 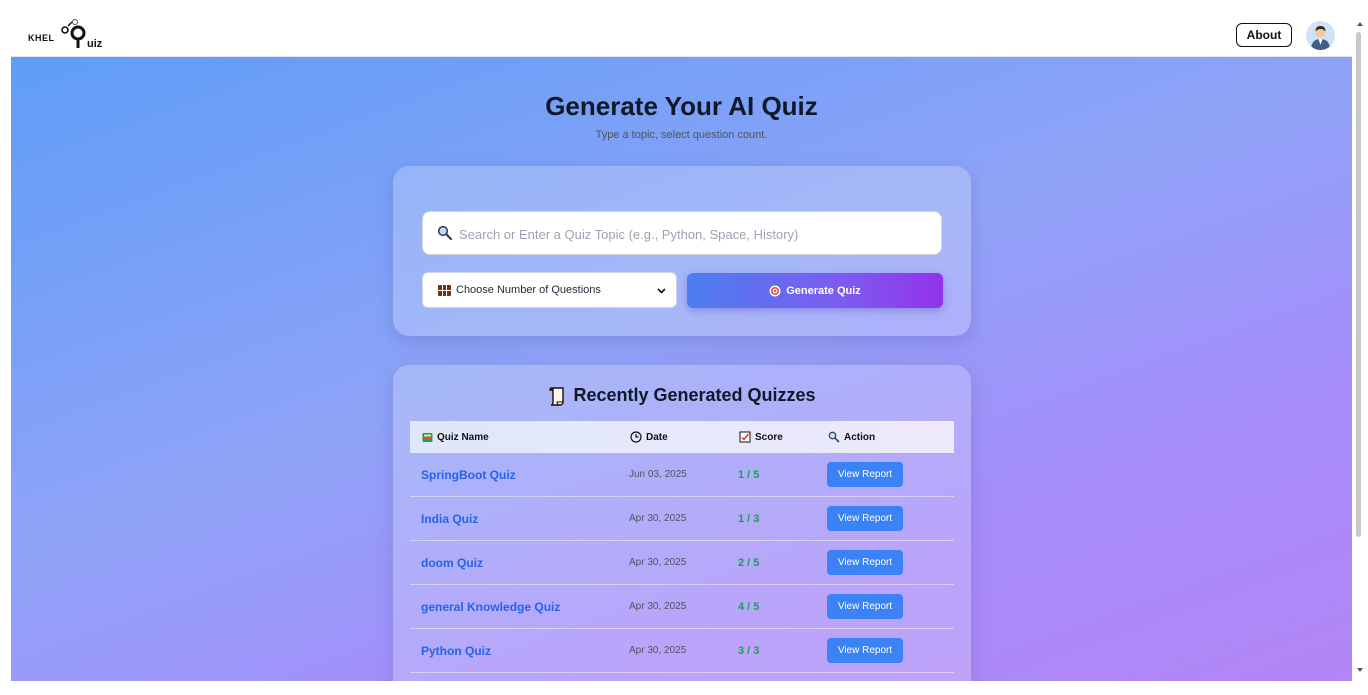 I want to click on page-title: Generate Your AI Quiz, so click(x=681, y=106).